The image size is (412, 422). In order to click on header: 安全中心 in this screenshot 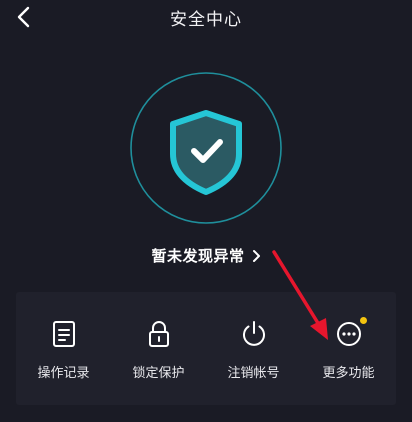, I will do `click(206, 17)`.